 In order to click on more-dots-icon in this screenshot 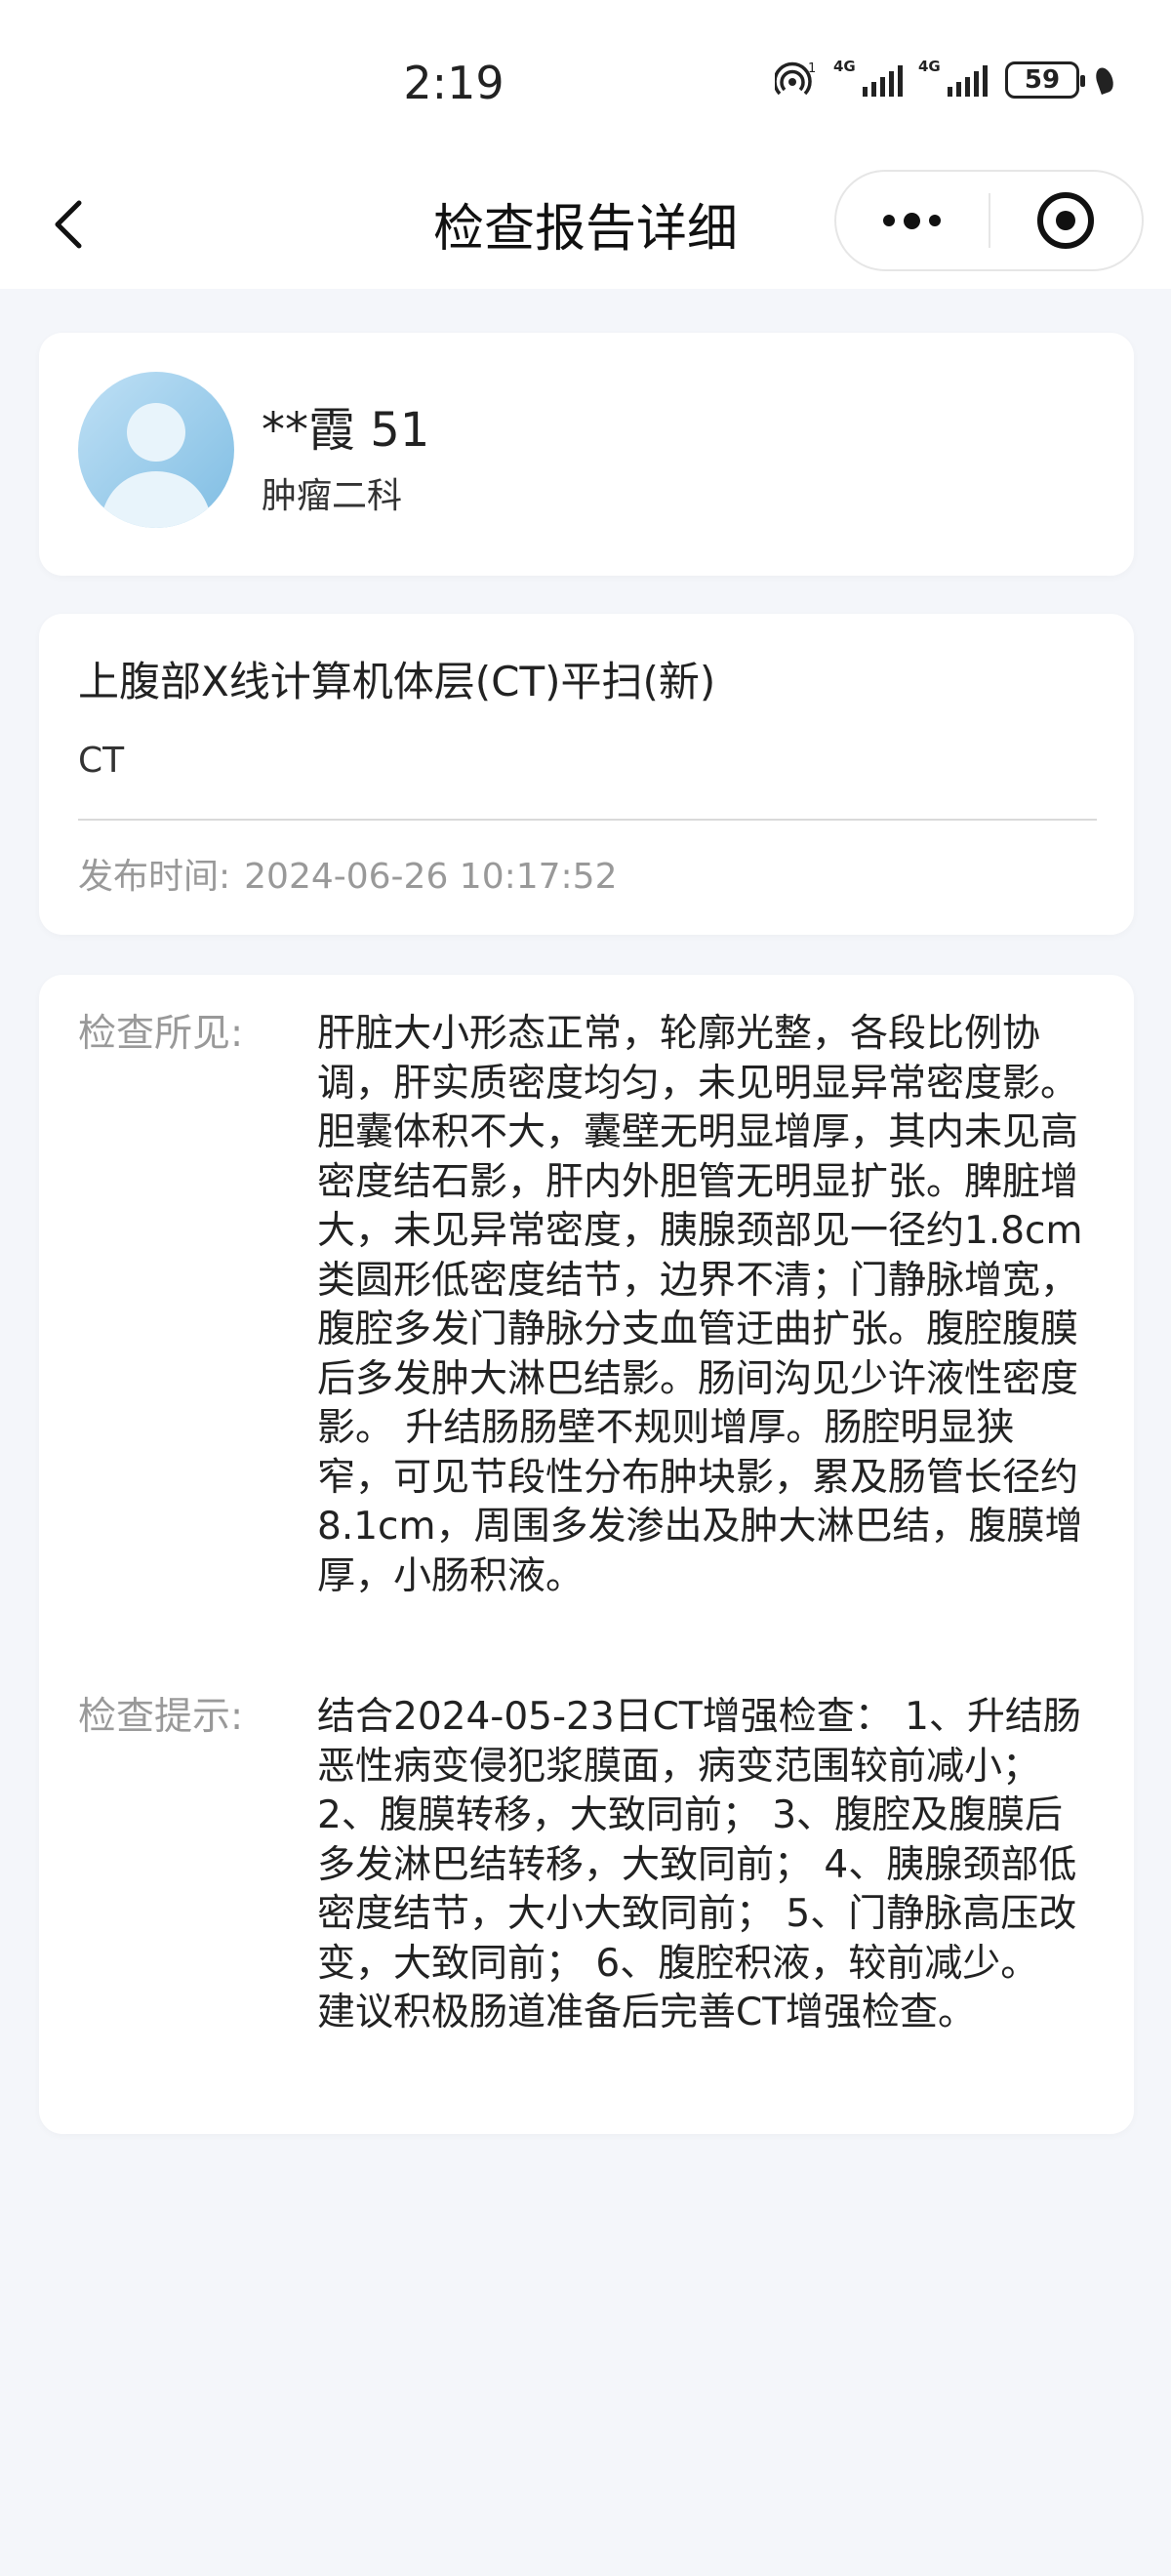, I will do `click(912, 220)`.